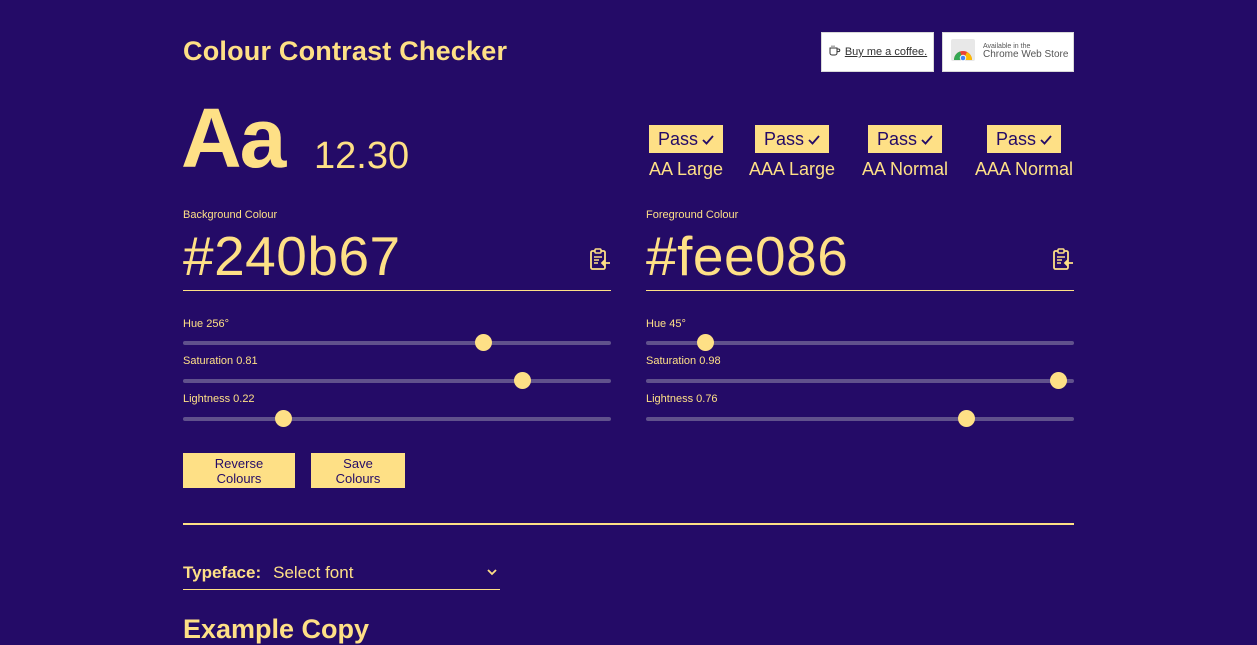  I want to click on buy-me-a-coffee-badge: Buy me a coffee., so click(877, 52).